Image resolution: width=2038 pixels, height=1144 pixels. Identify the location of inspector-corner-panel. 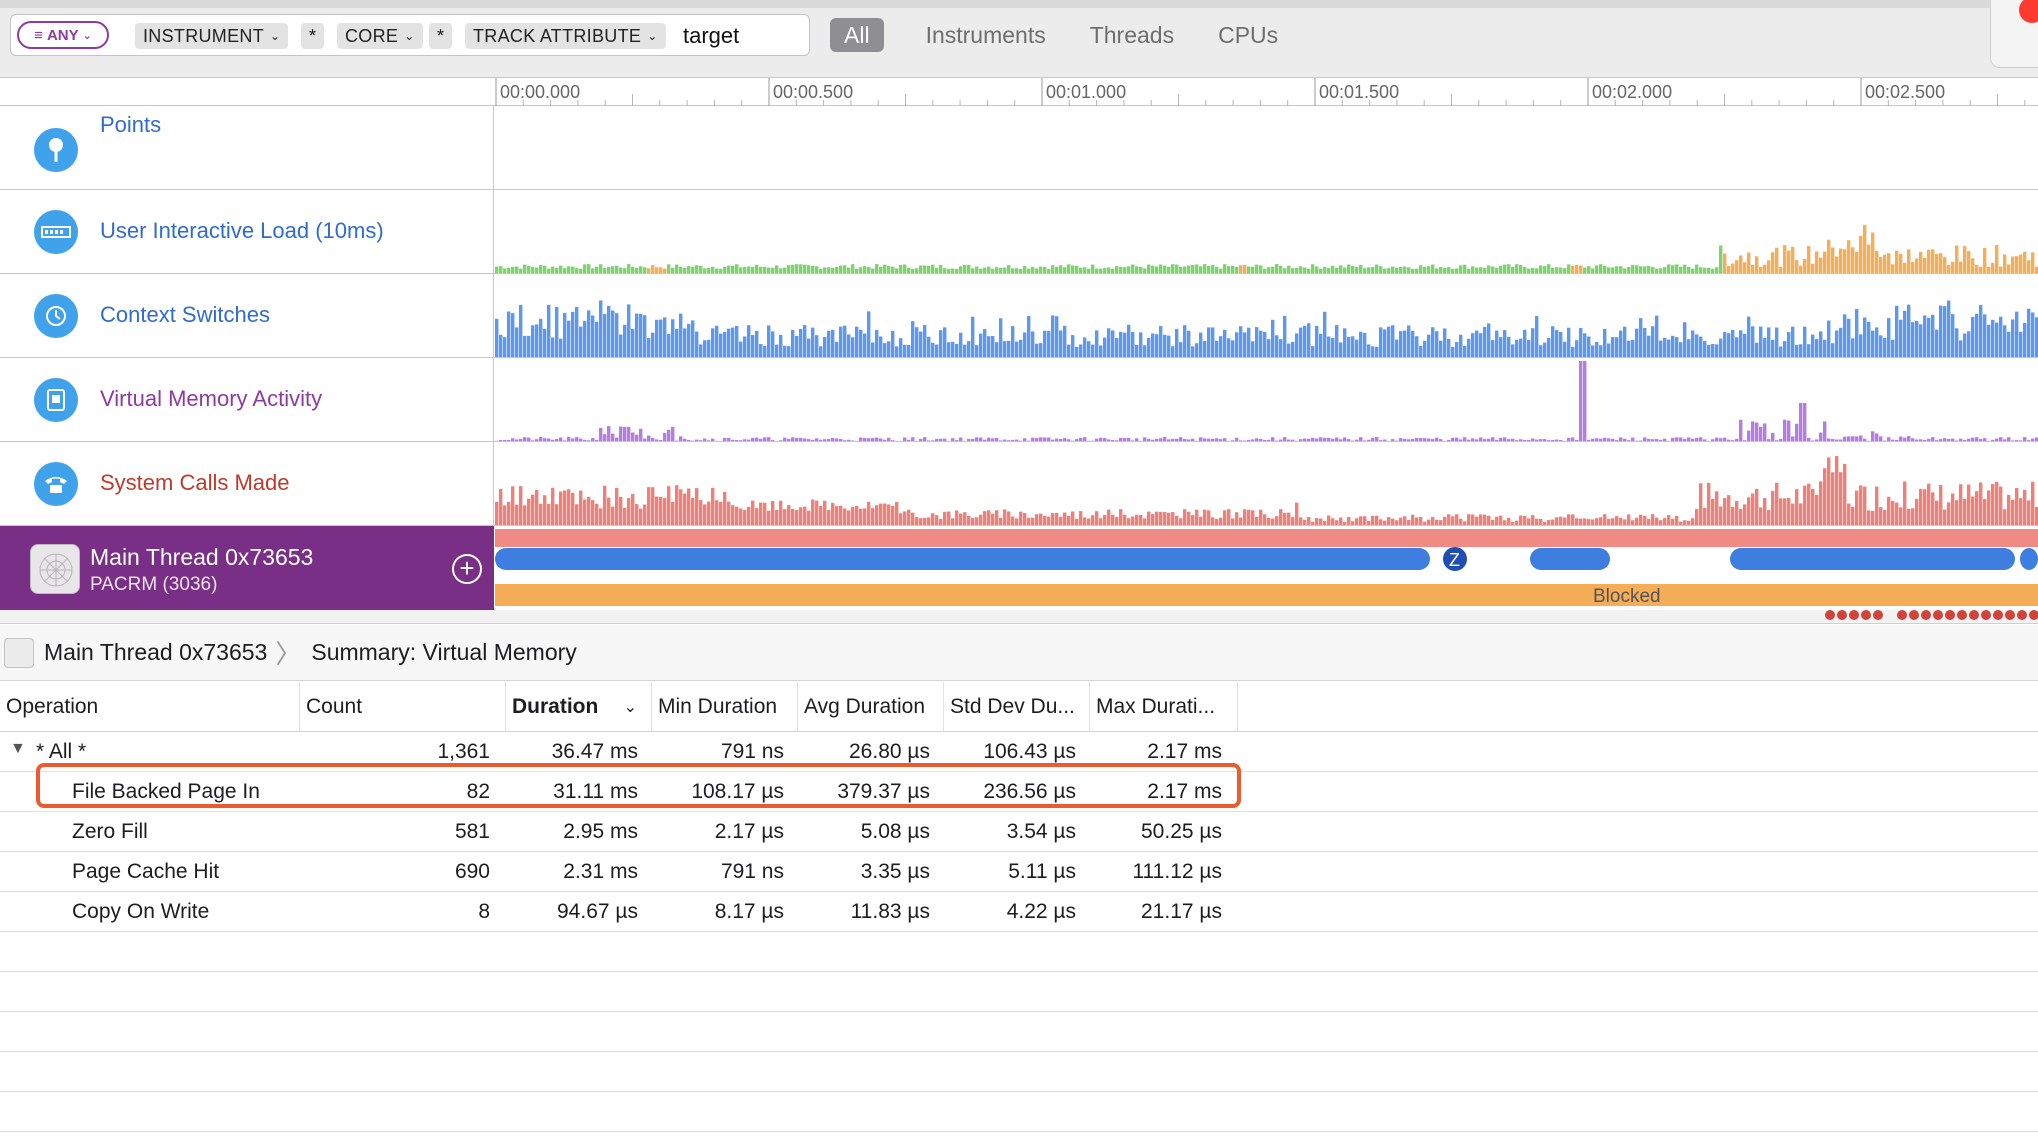
(2014, 34).